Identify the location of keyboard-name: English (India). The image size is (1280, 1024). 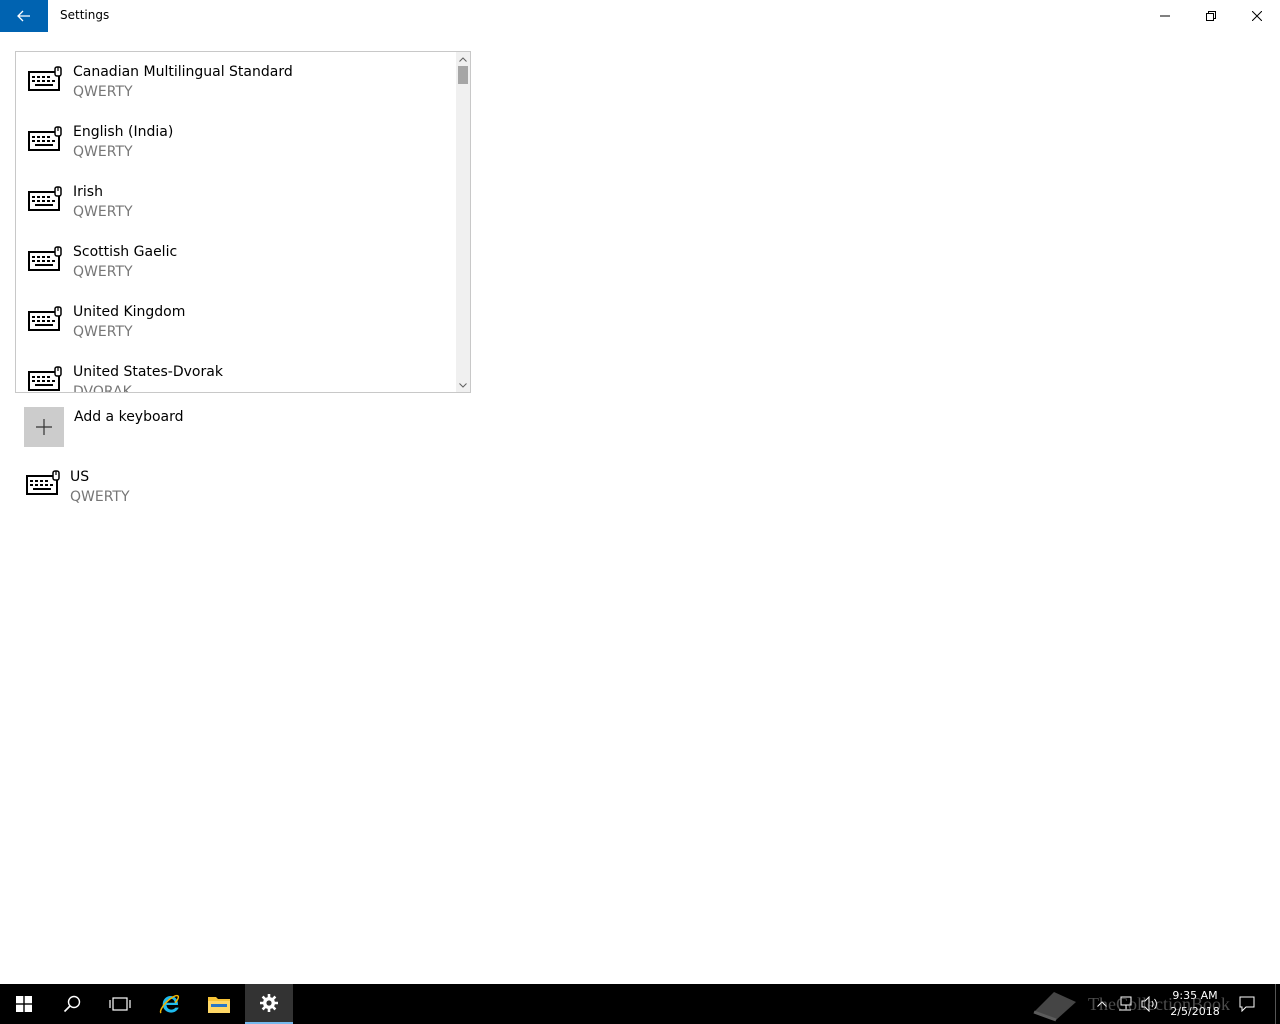
(123, 132).